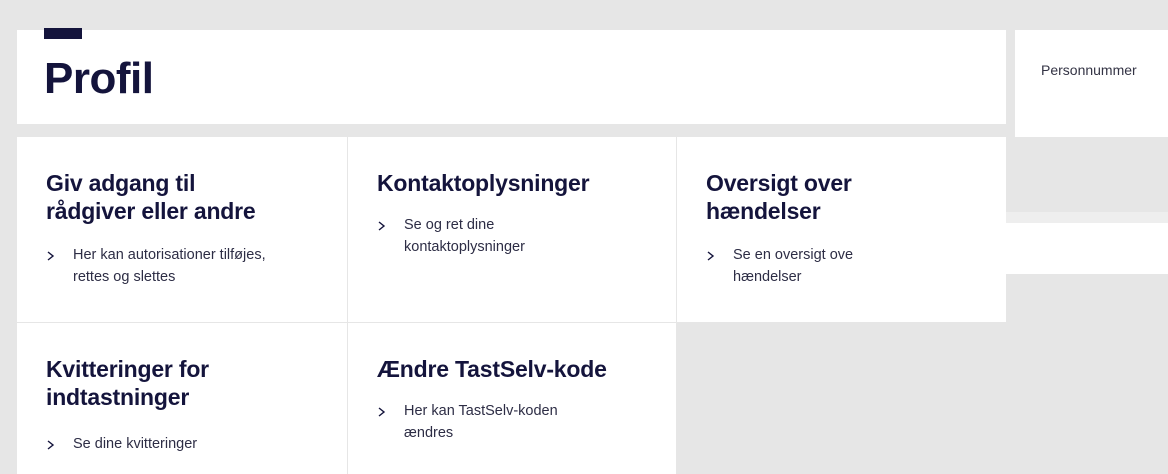  What do you see at coordinates (121, 183) in the screenshot?
I see `tile-title-line: Giv adgang til` at bounding box center [121, 183].